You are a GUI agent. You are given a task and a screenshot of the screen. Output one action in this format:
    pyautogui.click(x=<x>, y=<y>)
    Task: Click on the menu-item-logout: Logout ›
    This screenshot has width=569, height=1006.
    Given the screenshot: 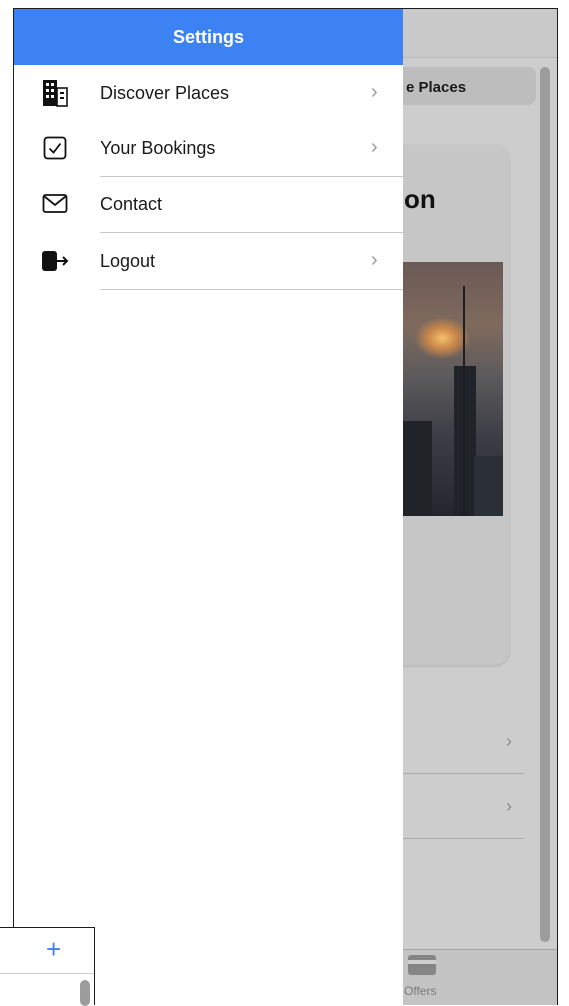 What is the action you would take?
    pyautogui.click(x=208, y=261)
    